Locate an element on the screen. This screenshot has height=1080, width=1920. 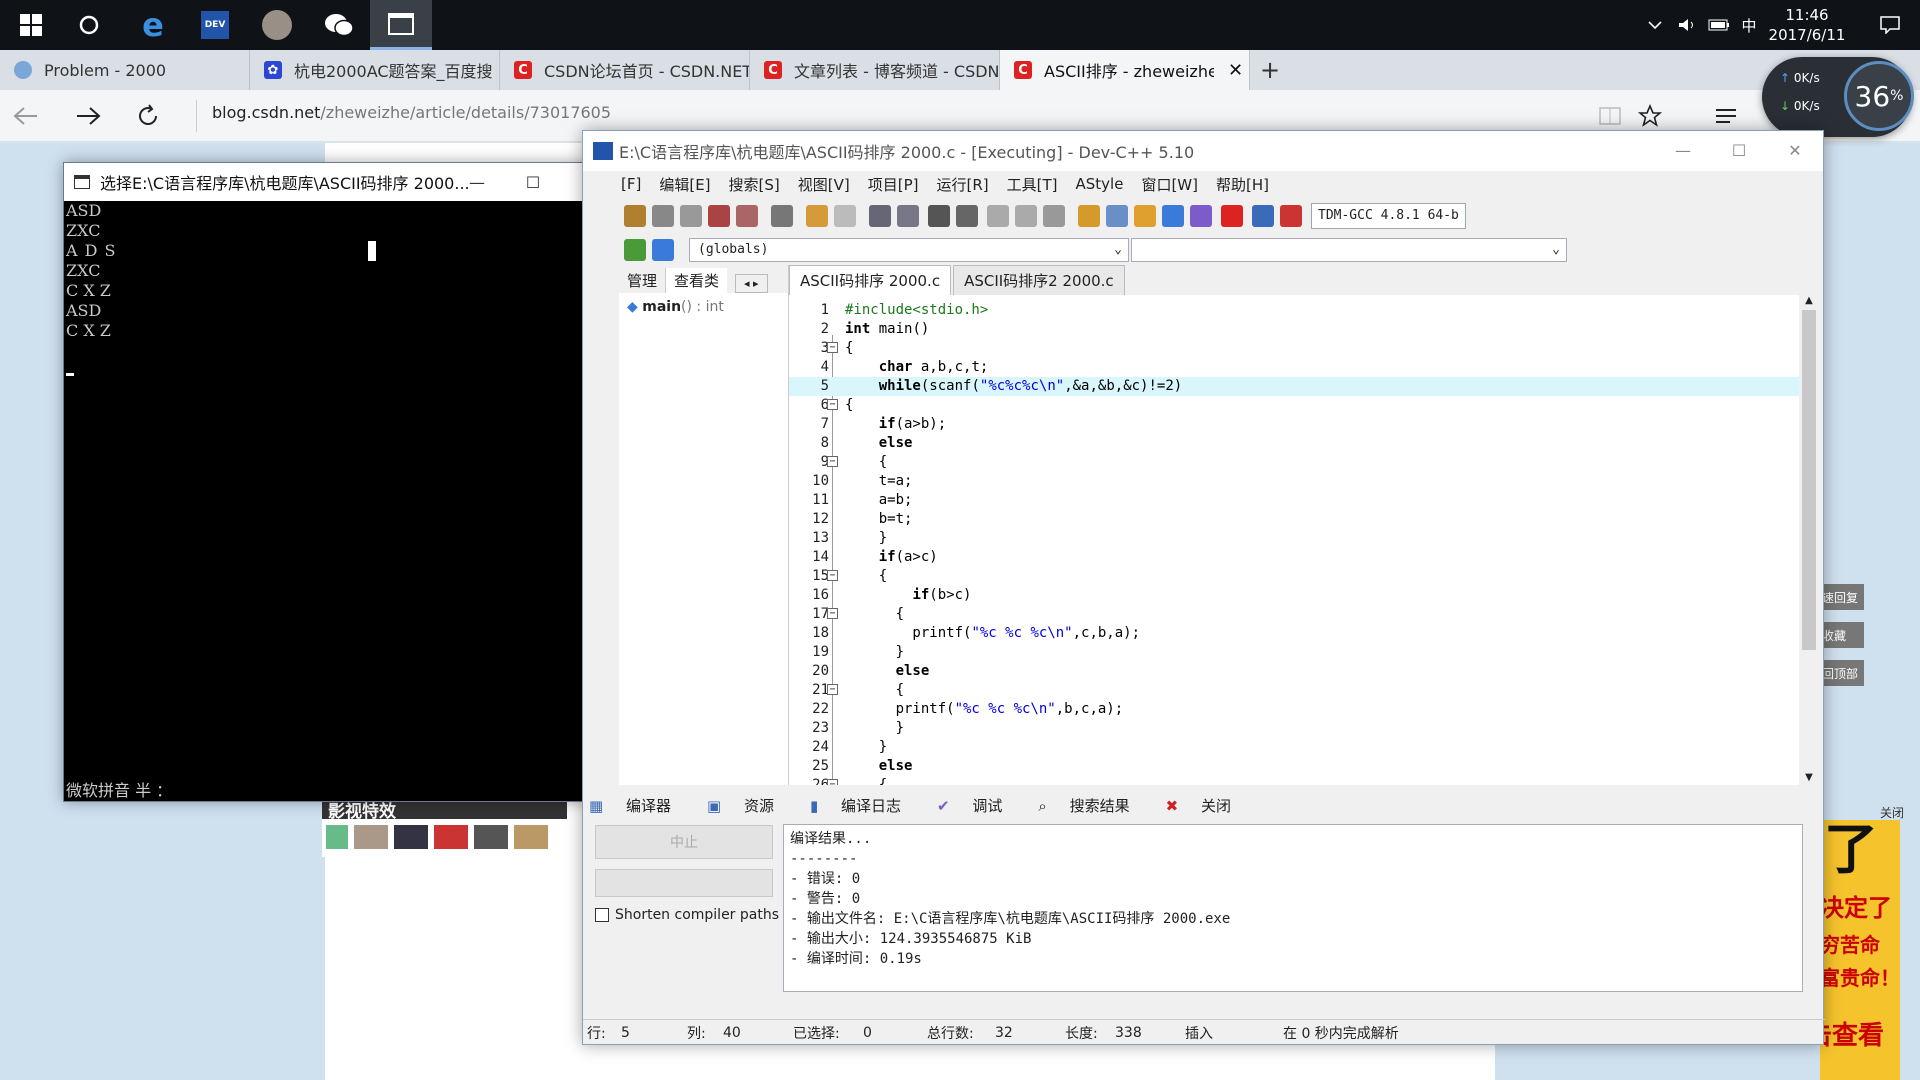
code-line: 26 { is located at coordinates (1294, 780).